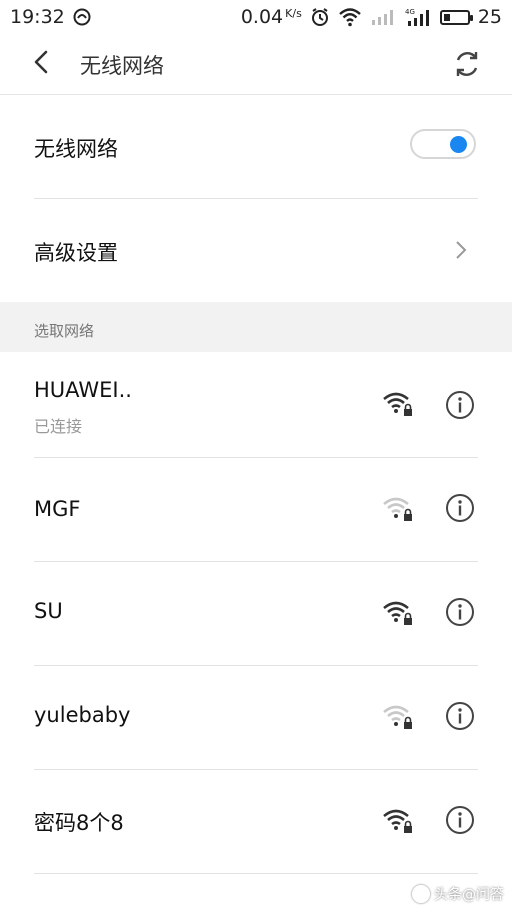 This screenshot has height=910, width=512. What do you see at coordinates (293, 13) in the screenshot?
I see `network-speed-unit: K/s` at bounding box center [293, 13].